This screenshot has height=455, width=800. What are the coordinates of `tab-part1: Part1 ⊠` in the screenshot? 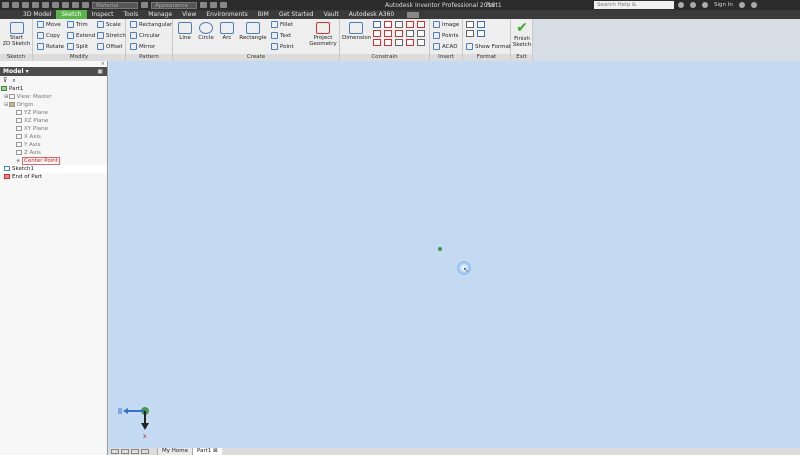 It's located at (207, 451).